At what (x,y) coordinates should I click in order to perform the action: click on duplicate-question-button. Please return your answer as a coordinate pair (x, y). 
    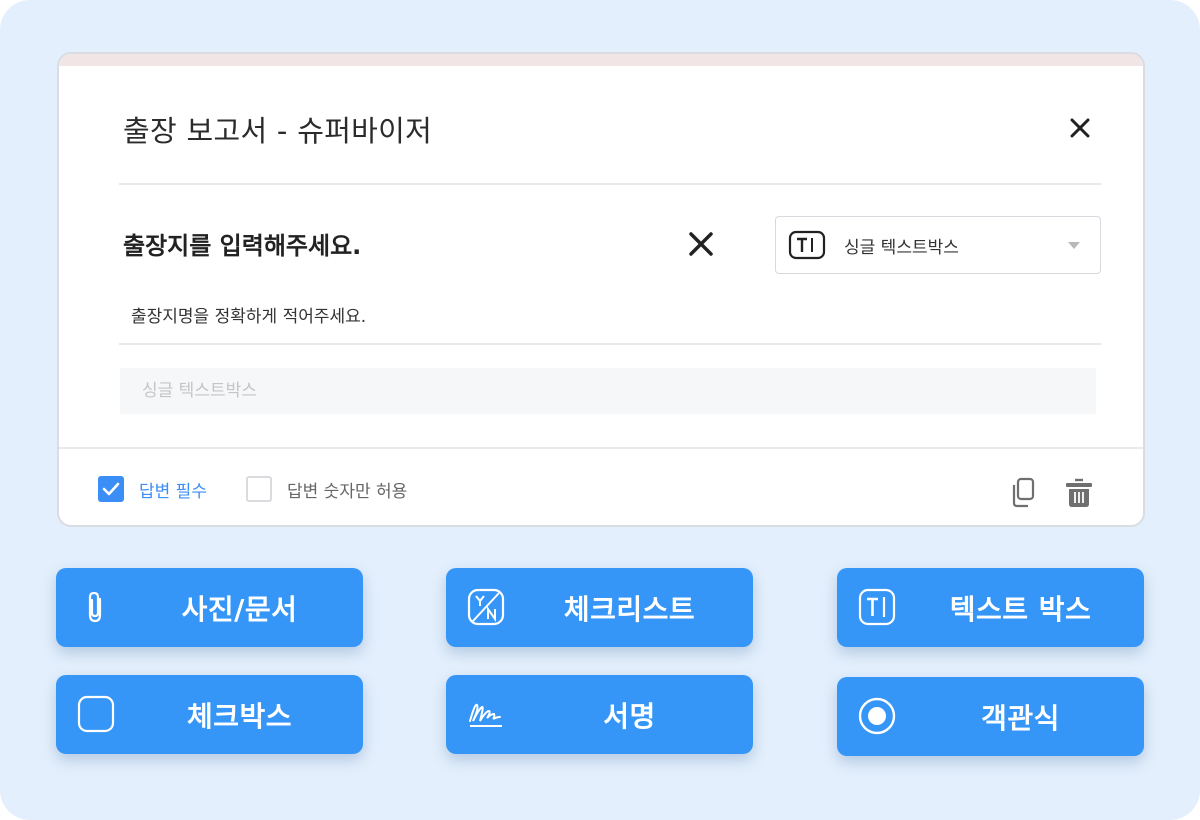
    Looking at the image, I should click on (1023, 493).